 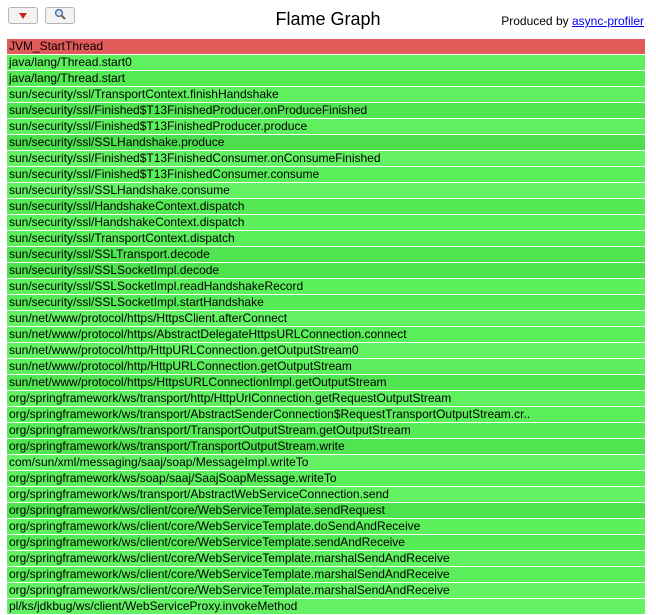 What do you see at coordinates (326, 62) in the screenshot?
I see `flame-frame: java/lang/Thread.start0` at bounding box center [326, 62].